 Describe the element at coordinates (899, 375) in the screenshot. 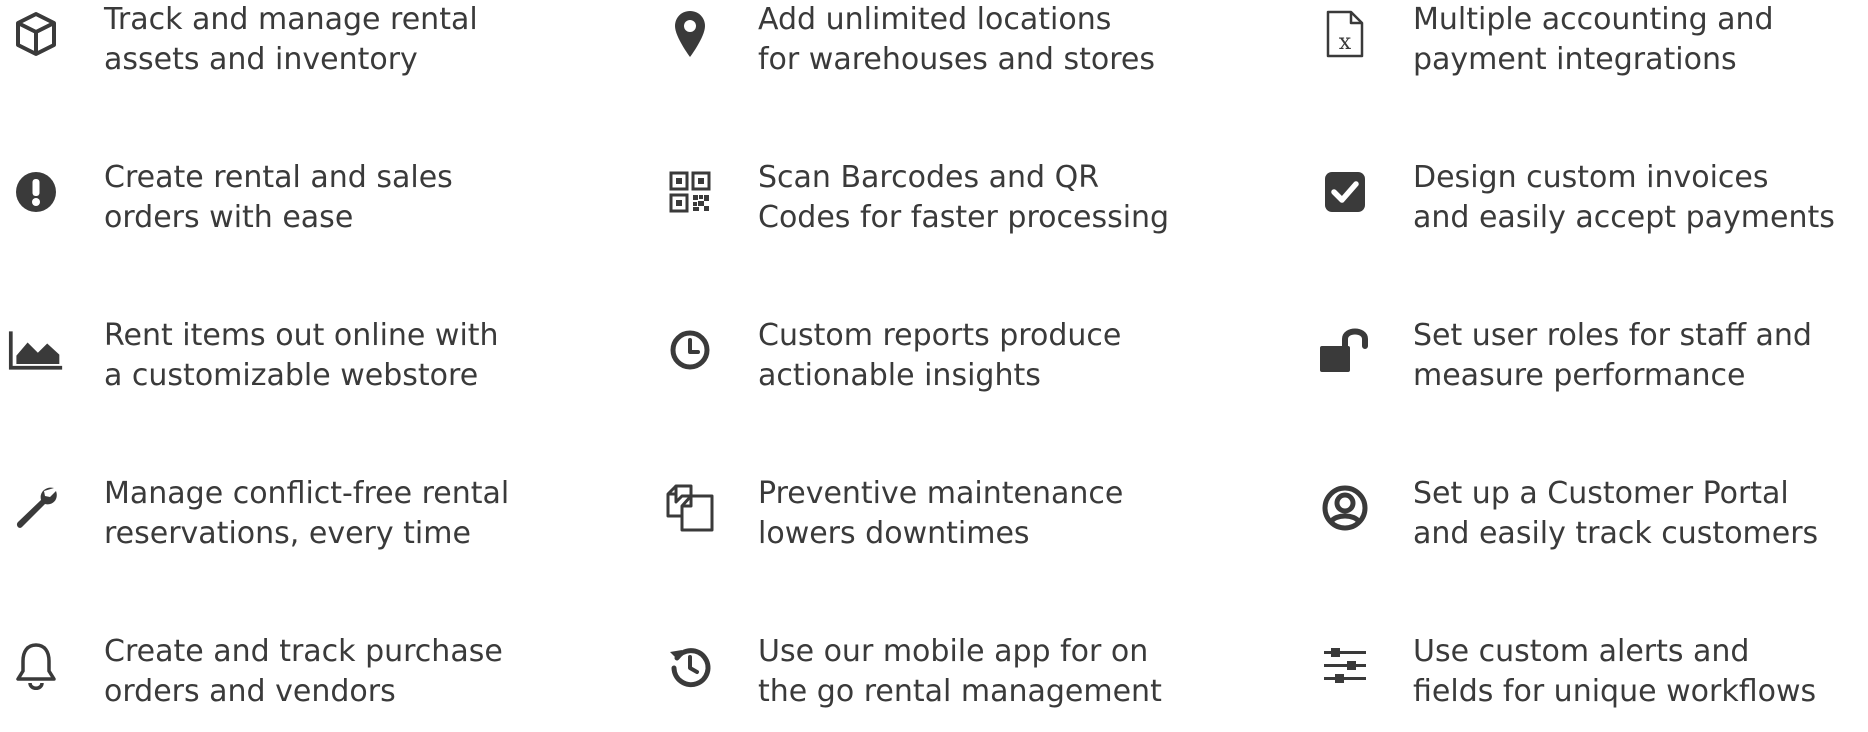

I see `feature-line-2: actionable insights` at that location.